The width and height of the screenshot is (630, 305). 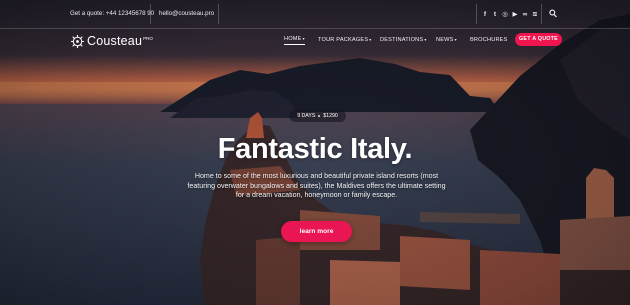 I want to click on nav-item-home: HOME▾, so click(x=294, y=39).